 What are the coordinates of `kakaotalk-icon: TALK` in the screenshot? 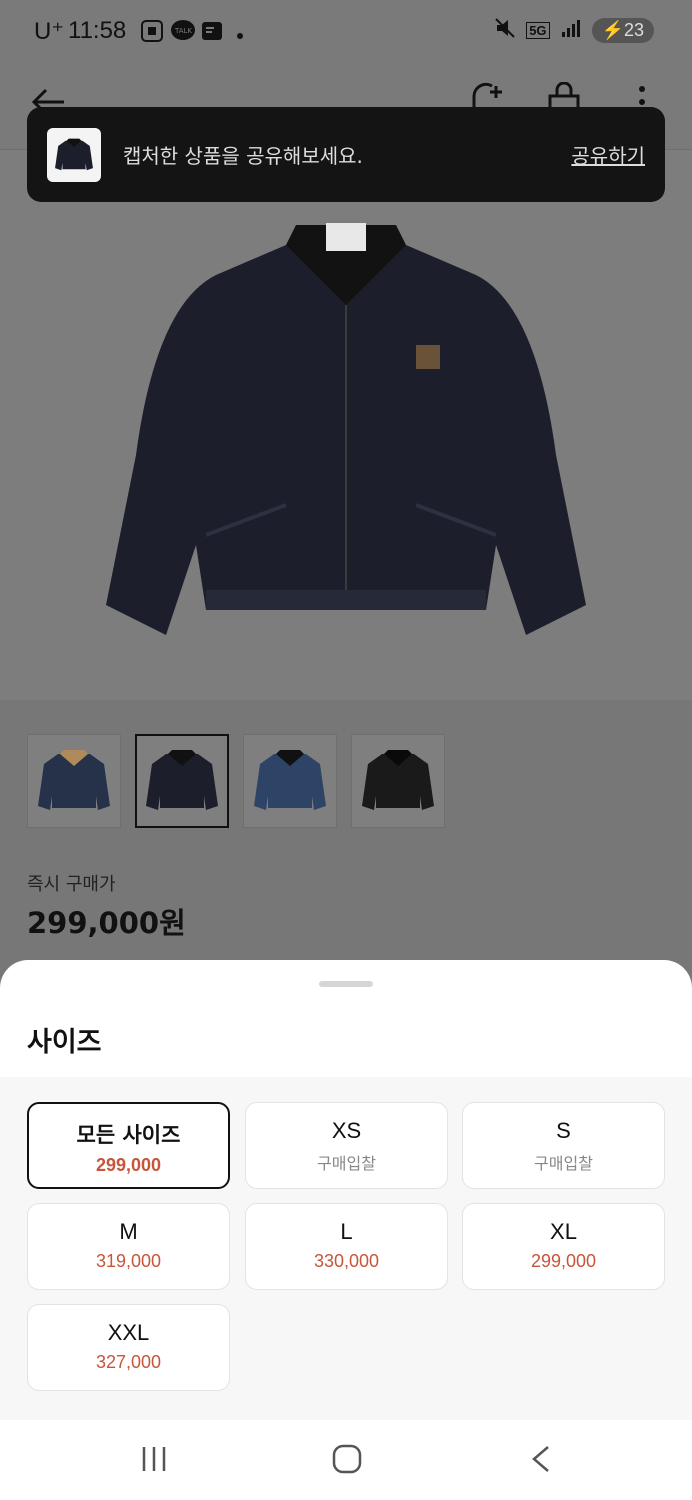 It's located at (183, 33).